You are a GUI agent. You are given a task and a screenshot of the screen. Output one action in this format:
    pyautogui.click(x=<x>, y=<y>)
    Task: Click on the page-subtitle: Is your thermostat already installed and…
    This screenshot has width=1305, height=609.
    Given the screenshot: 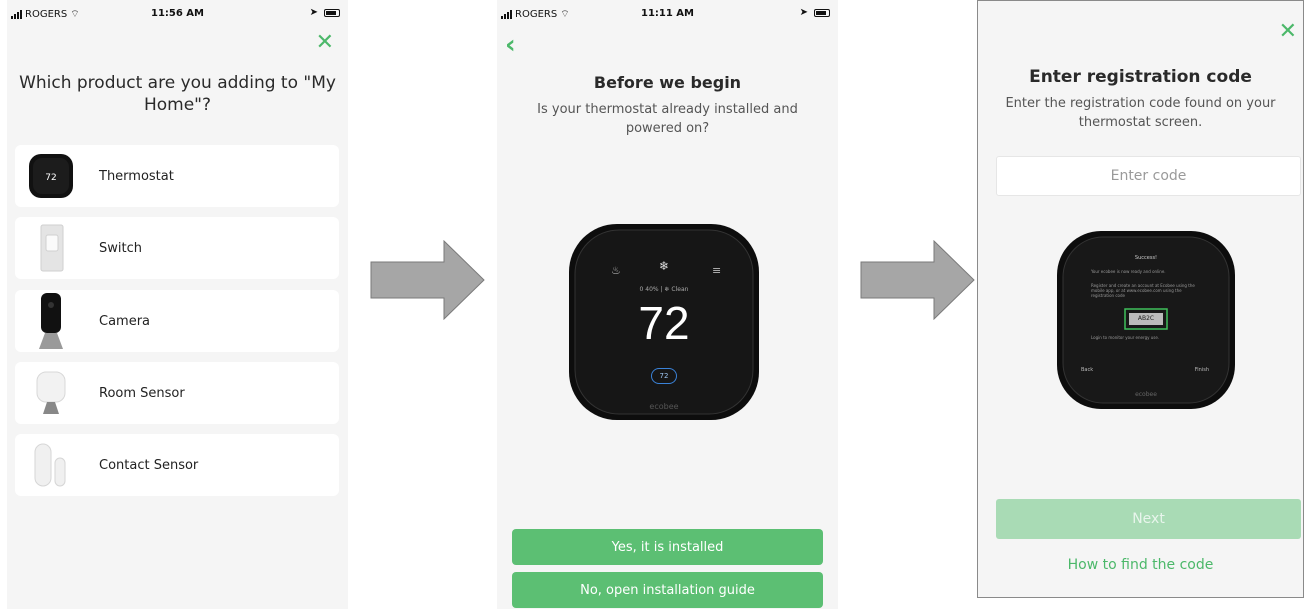 What is the action you would take?
    pyautogui.click(x=667, y=119)
    